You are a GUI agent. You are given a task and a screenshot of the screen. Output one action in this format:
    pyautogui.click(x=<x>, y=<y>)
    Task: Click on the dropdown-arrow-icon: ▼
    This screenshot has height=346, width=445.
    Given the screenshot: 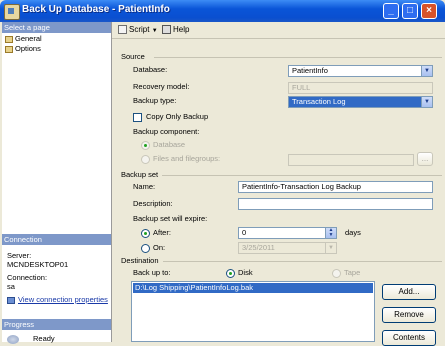 What is the action you would take?
    pyautogui.click(x=154, y=31)
    